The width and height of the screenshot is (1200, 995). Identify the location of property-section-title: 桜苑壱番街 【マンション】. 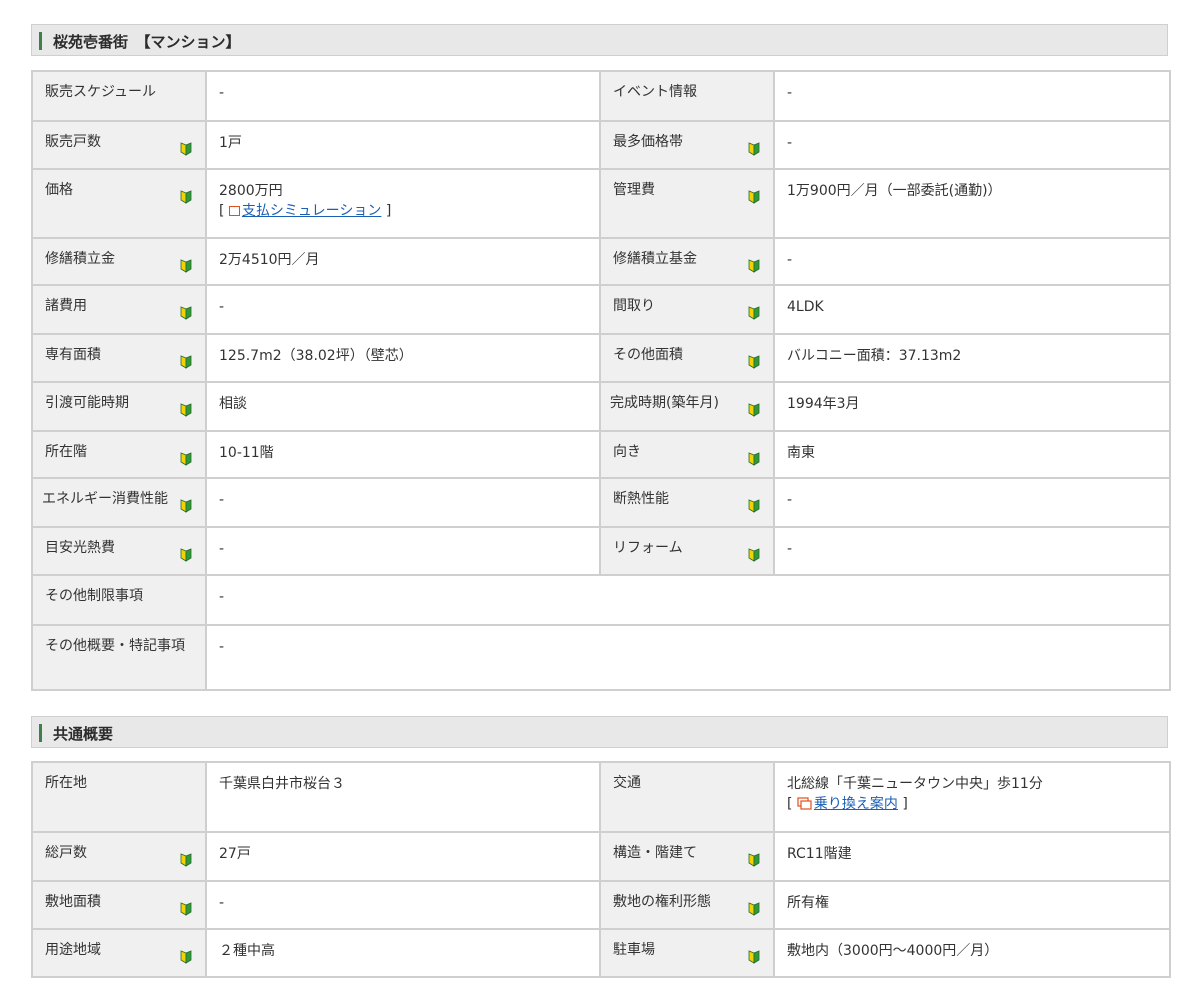
(147, 42).